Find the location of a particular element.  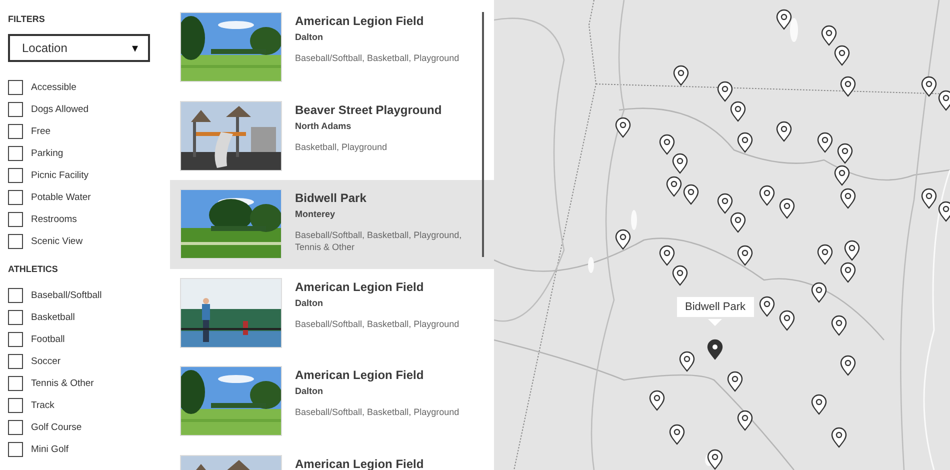

filter-label: Parking is located at coordinates (47, 153).